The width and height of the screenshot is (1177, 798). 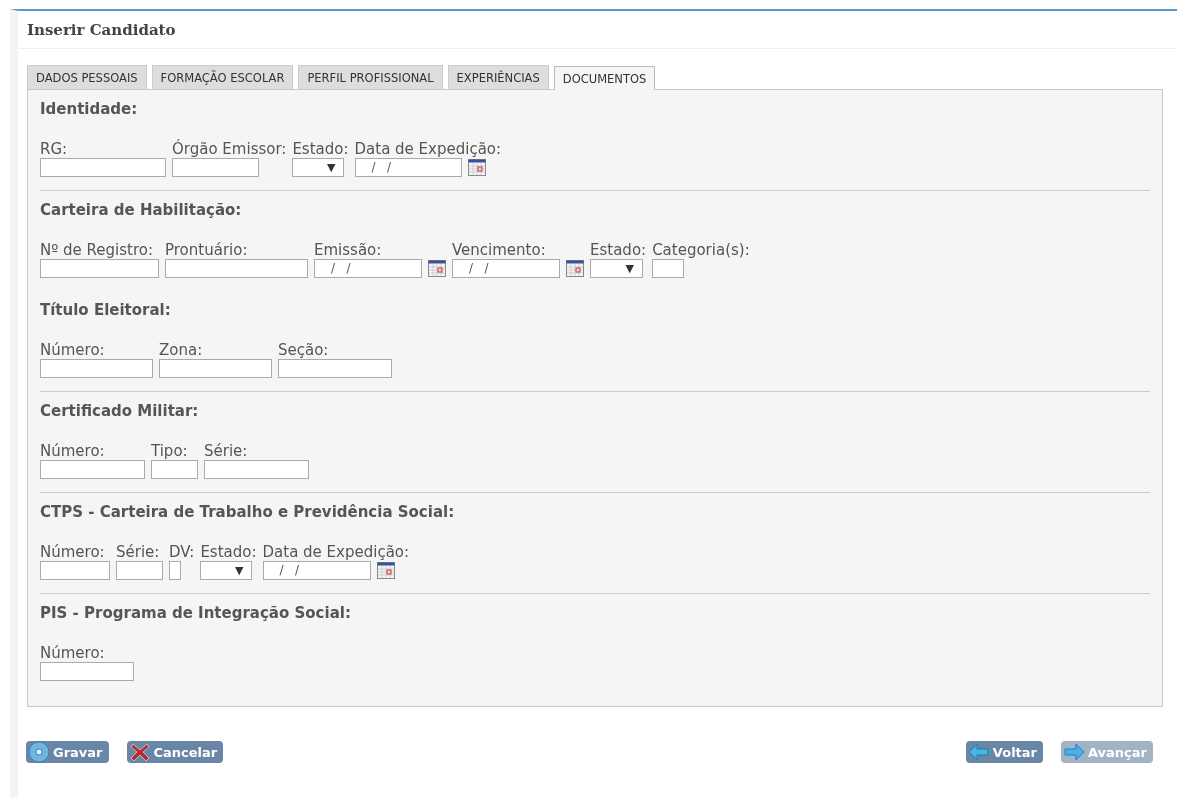 What do you see at coordinates (196, 613) in the screenshot?
I see `section-heading: PIS - Programa de Integração Social:` at bounding box center [196, 613].